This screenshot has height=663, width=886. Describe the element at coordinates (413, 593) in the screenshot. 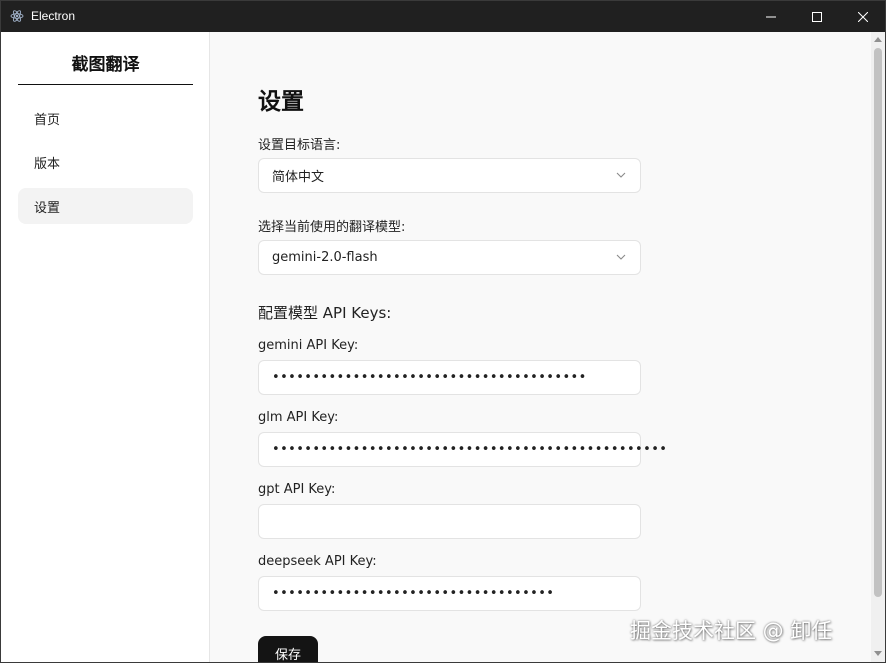

I see `deepseek-key-value: •••••••••••••••••••••••••••••••••••` at that location.